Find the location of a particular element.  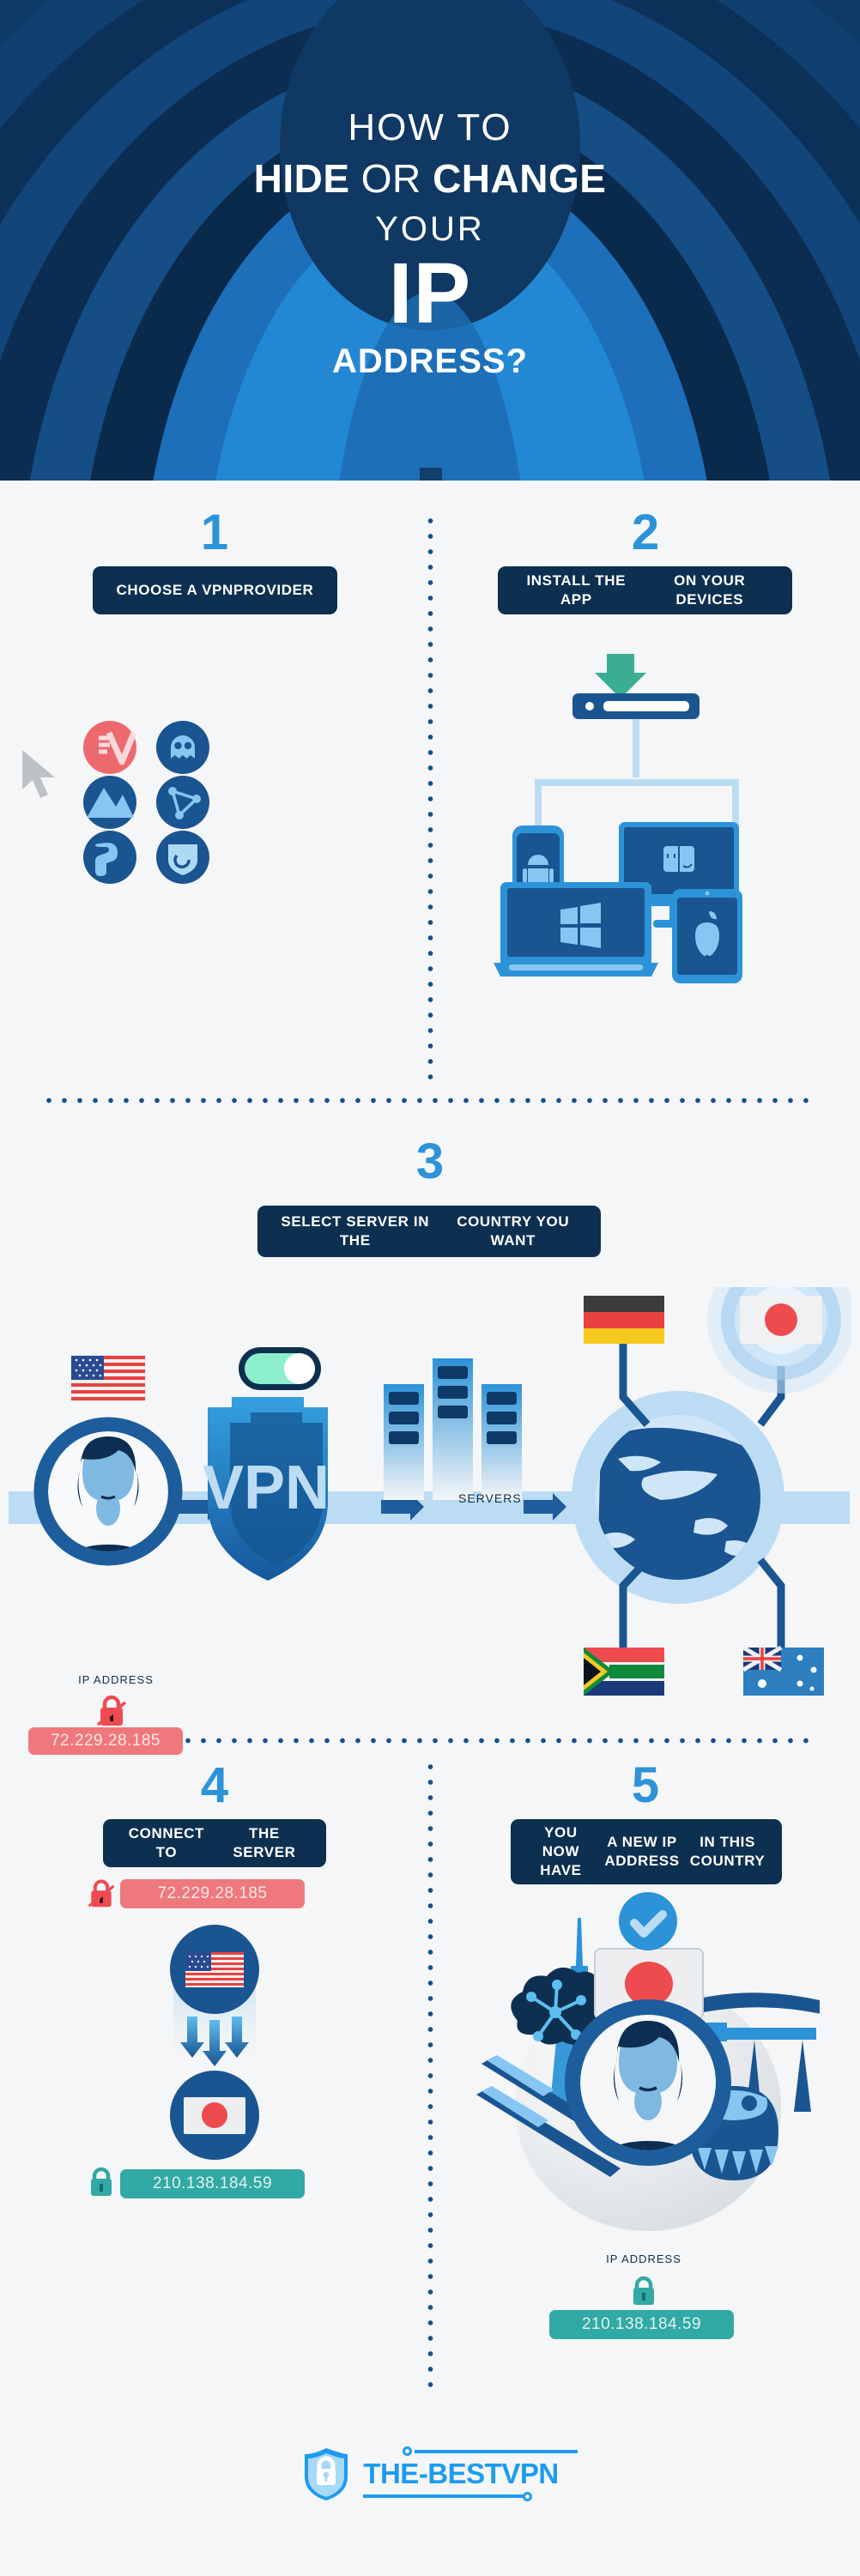

brand-wordmark: THE-BESTVPN is located at coordinates (470, 2473).